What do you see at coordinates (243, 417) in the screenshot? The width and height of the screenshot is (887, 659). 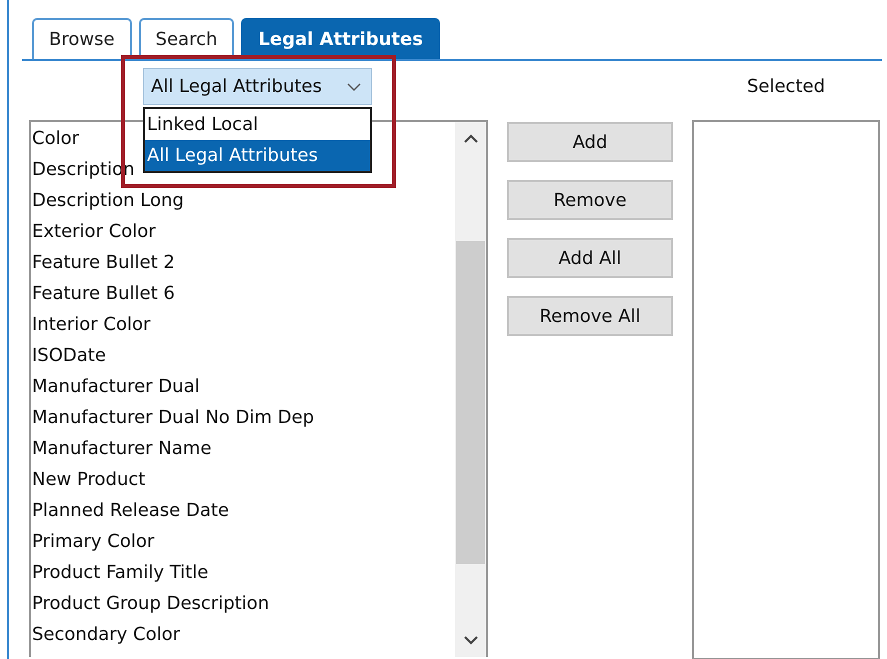 I see `list-item: Manufacturer Dual No Dim Dep` at bounding box center [243, 417].